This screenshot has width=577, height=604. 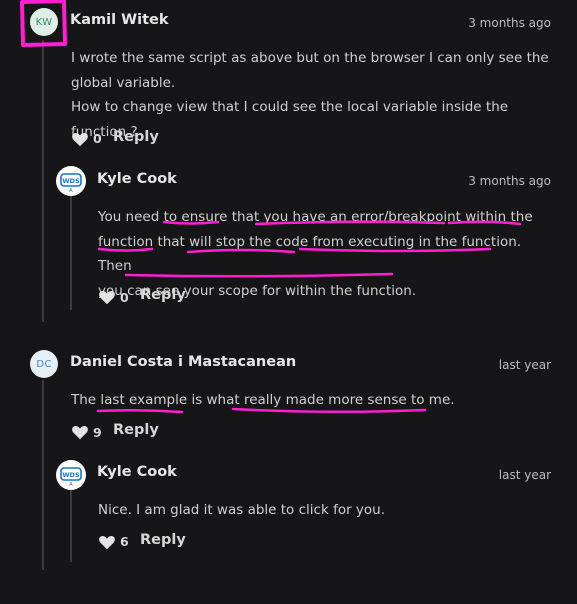 What do you see at coordinates (123, 82) in the screenshot?
I see `comment-text-line: global variable.` at bounding box center [123, 82].